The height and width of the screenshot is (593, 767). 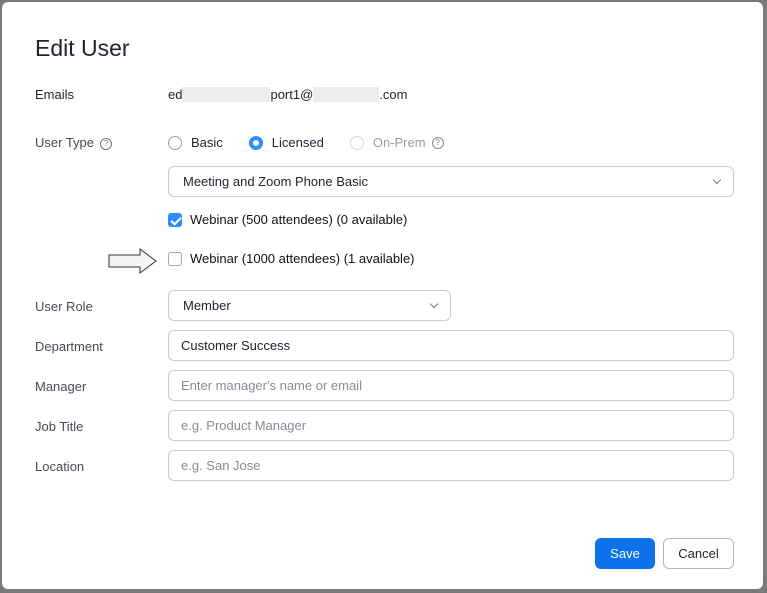 What do you see at coordinates (451, 465) in the screenshot?
I see `location-input` at bounding box center [451, 465].